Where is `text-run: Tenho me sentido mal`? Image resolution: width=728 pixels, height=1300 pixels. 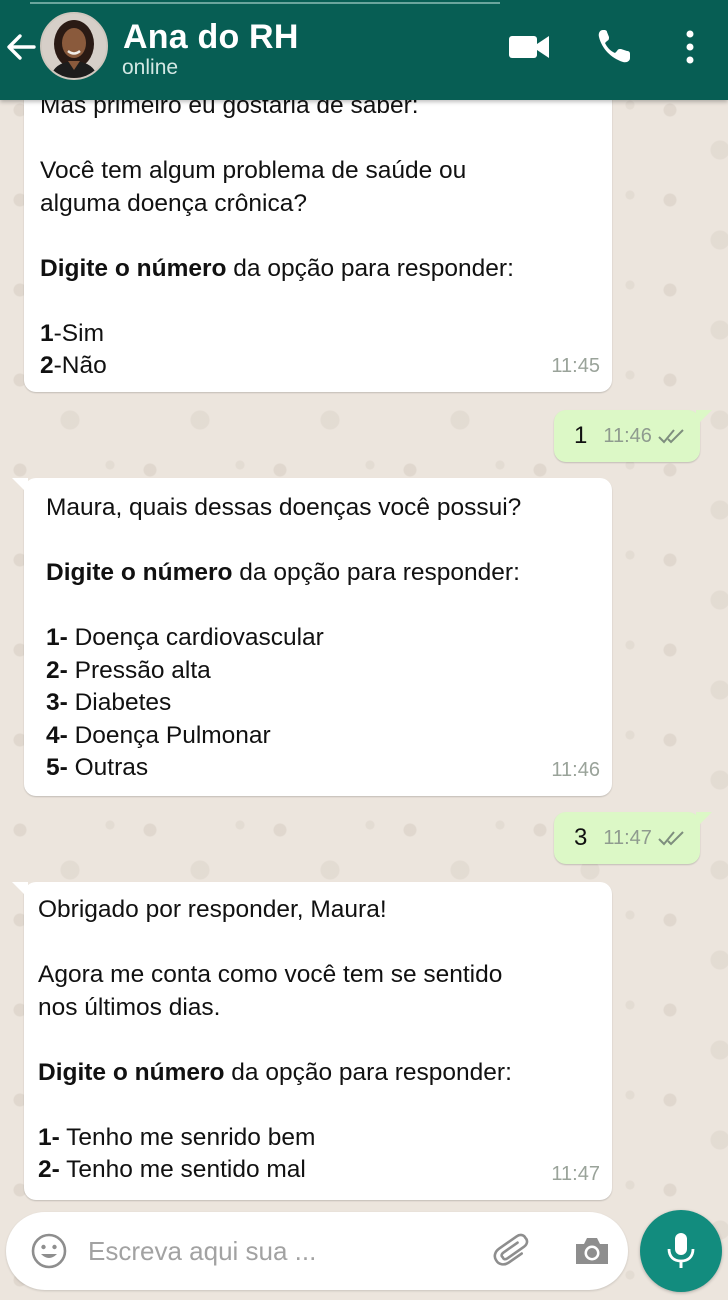 text-run: Tenho me sentido mal is located at coordinates (182, 1169).